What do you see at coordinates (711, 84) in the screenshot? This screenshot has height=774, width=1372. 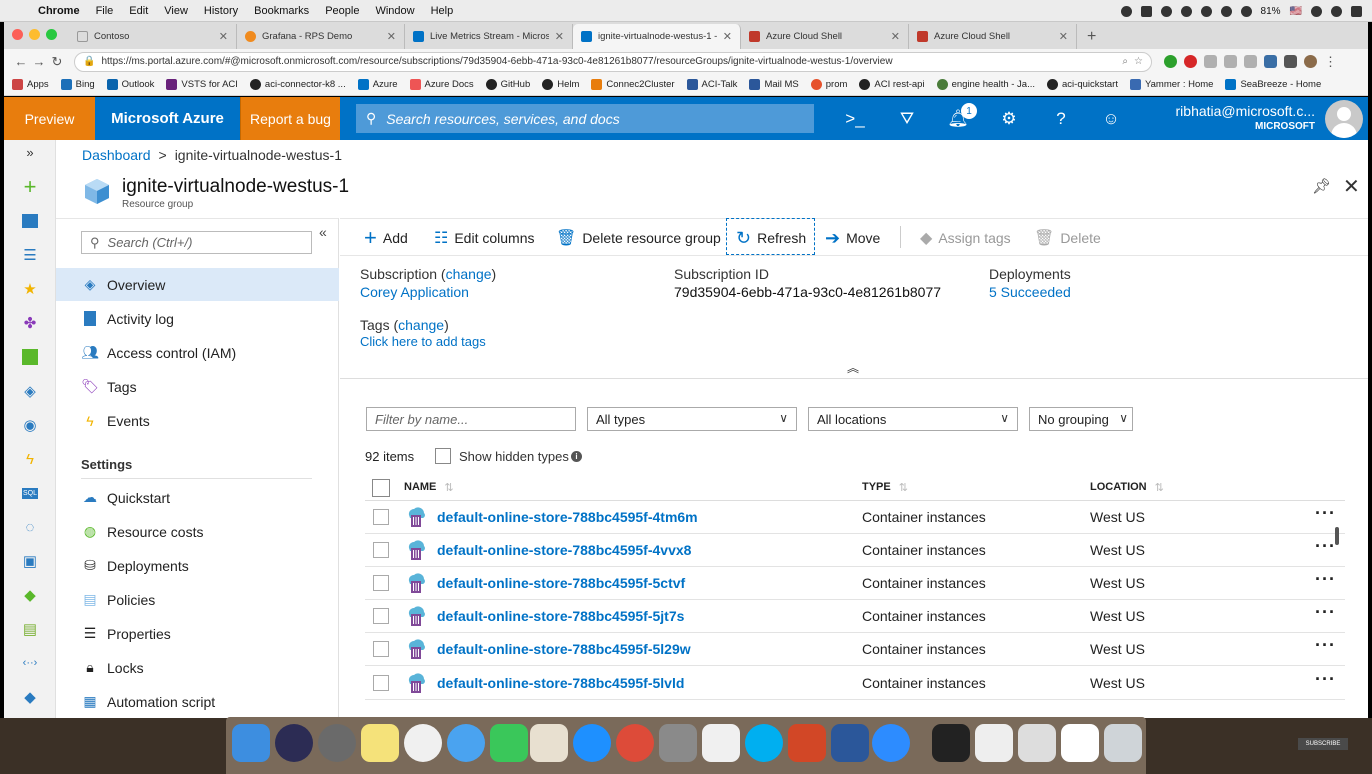 I see `bookmark: ACI-Talk` at bounding box center [711, 84].